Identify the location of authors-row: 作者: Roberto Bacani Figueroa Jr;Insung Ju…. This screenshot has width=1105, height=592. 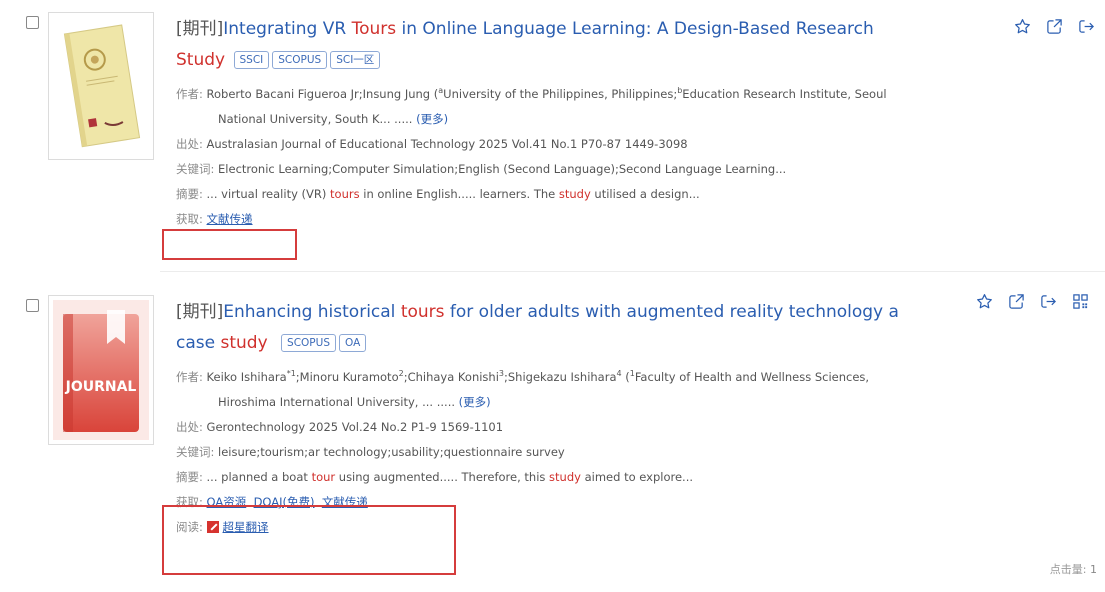
(531, 93).